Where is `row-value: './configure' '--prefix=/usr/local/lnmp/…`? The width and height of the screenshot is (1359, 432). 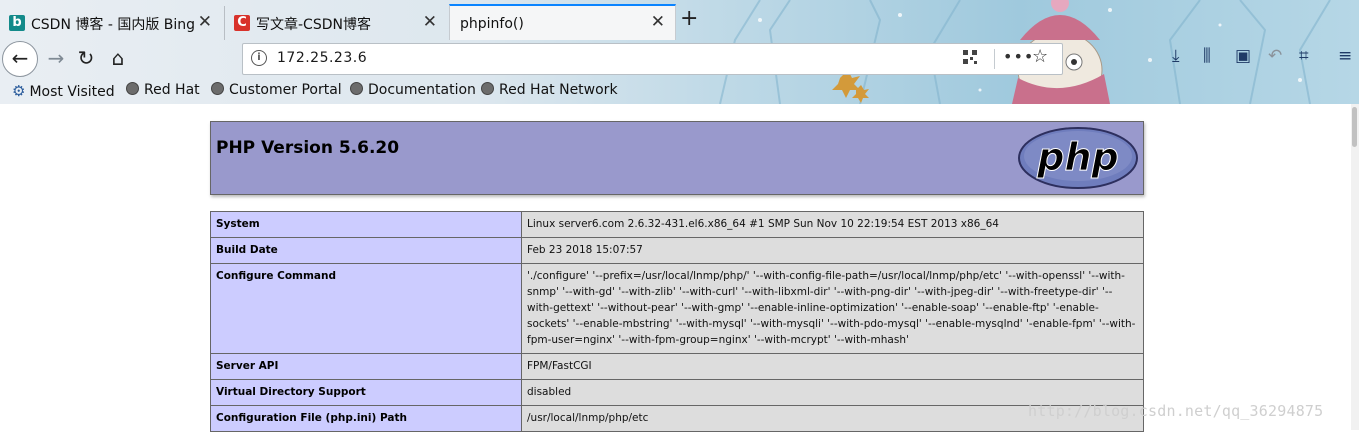 row-value: './configure' '--prefix=/usr/local/lnmp/… is located at coordinates (832, 308).